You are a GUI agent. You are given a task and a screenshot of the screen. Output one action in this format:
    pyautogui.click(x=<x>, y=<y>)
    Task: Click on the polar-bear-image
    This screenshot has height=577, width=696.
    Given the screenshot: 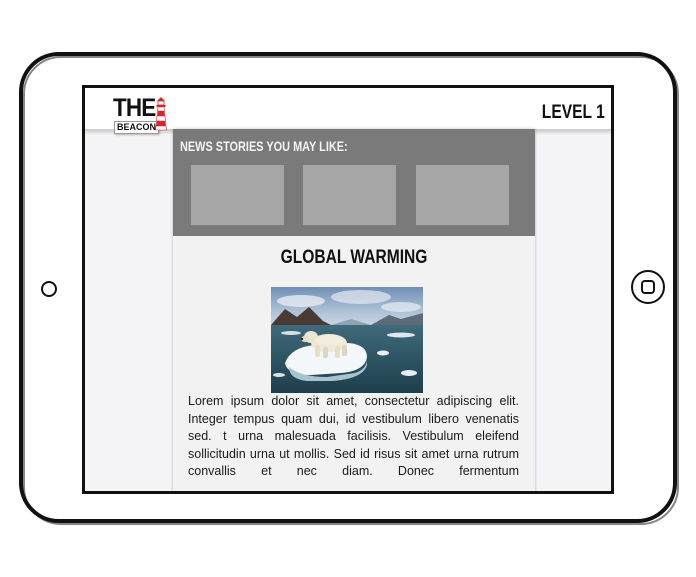 What is the action you would take?
    pyautogui.click(x=347, y=340)
    